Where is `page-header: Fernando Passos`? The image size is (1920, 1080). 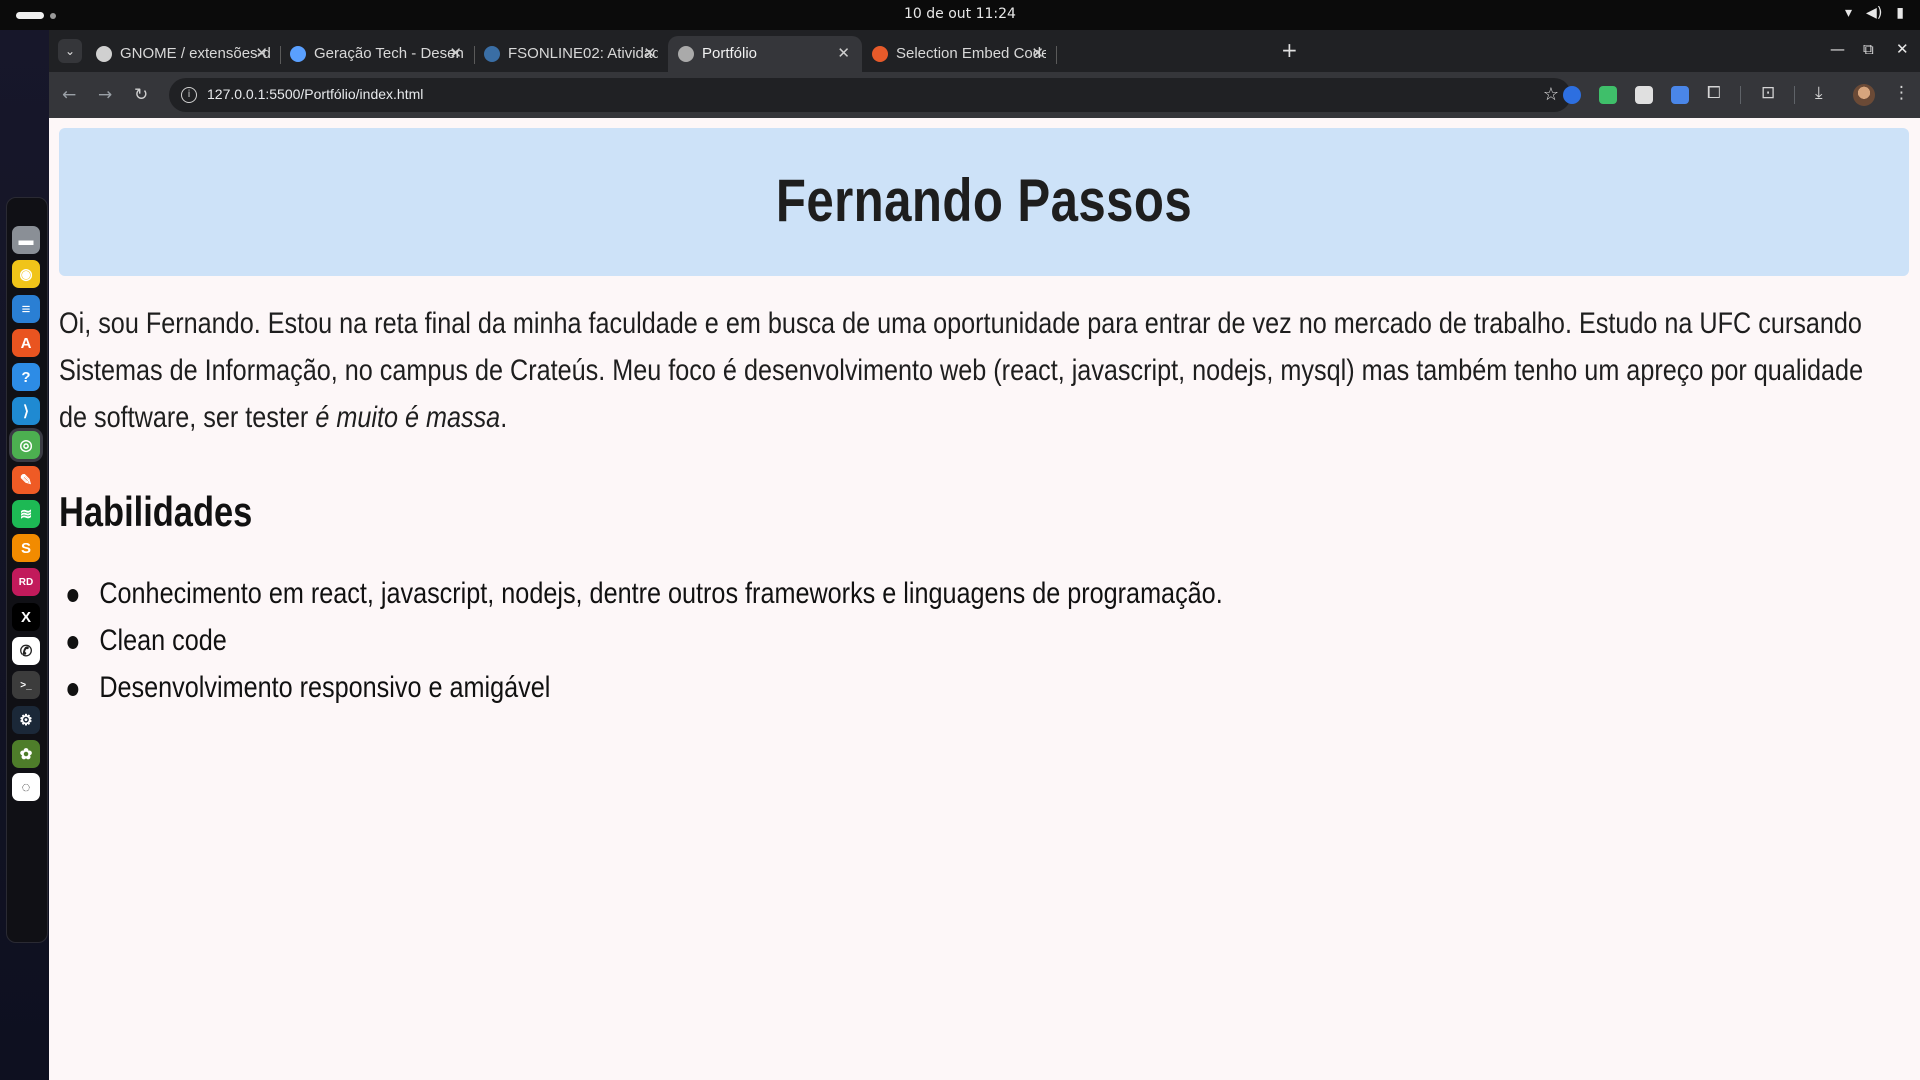
page-header: Fernando Passos is located at coordinates (984, 202).